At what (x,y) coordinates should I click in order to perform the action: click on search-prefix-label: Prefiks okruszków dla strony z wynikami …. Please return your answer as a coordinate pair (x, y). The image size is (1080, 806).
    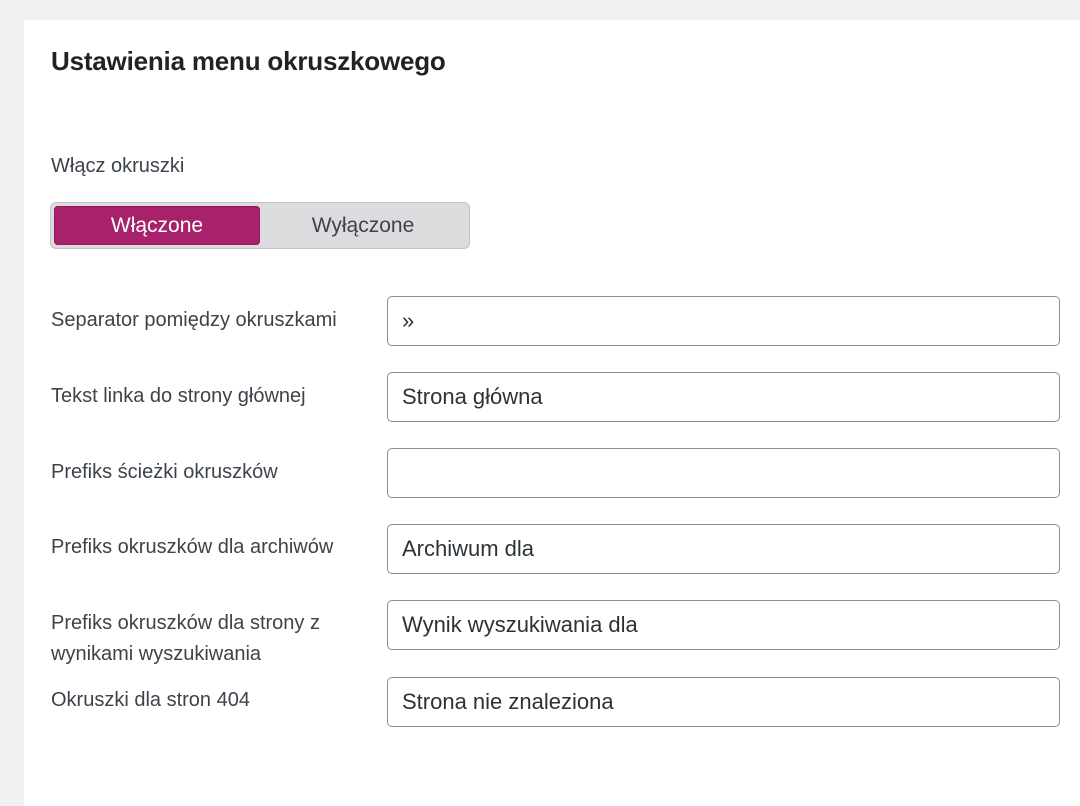
    Looking at the image, I should click on (185, 638).